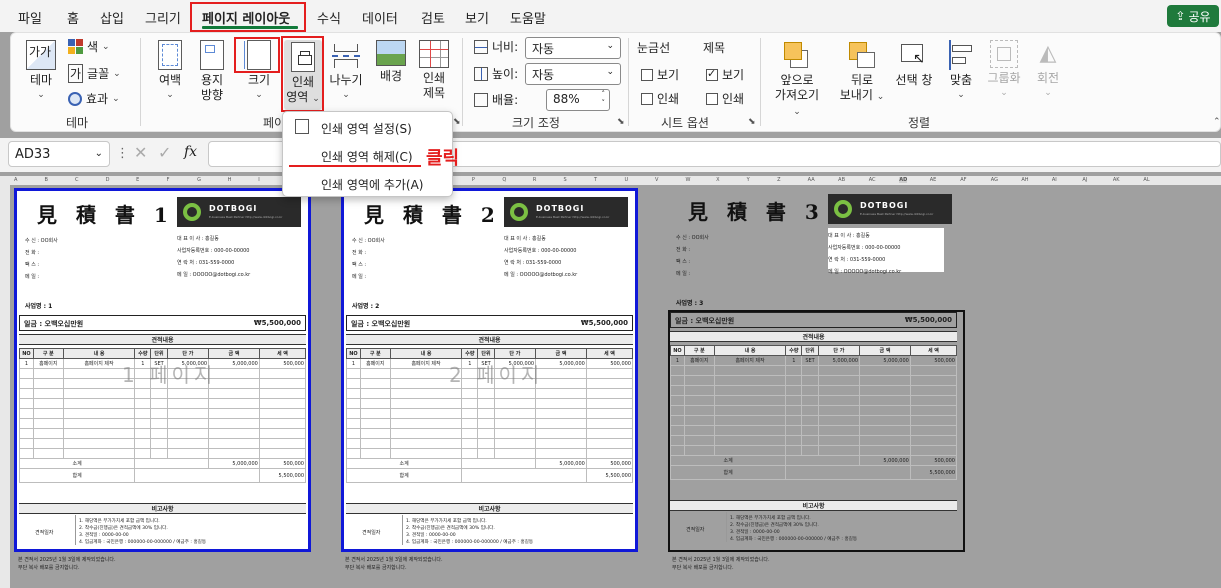  What do you see at coordinates (1024, 180) in the screenshot?
I see `column-header-AH: AH` at bounding box center [1024, 180].